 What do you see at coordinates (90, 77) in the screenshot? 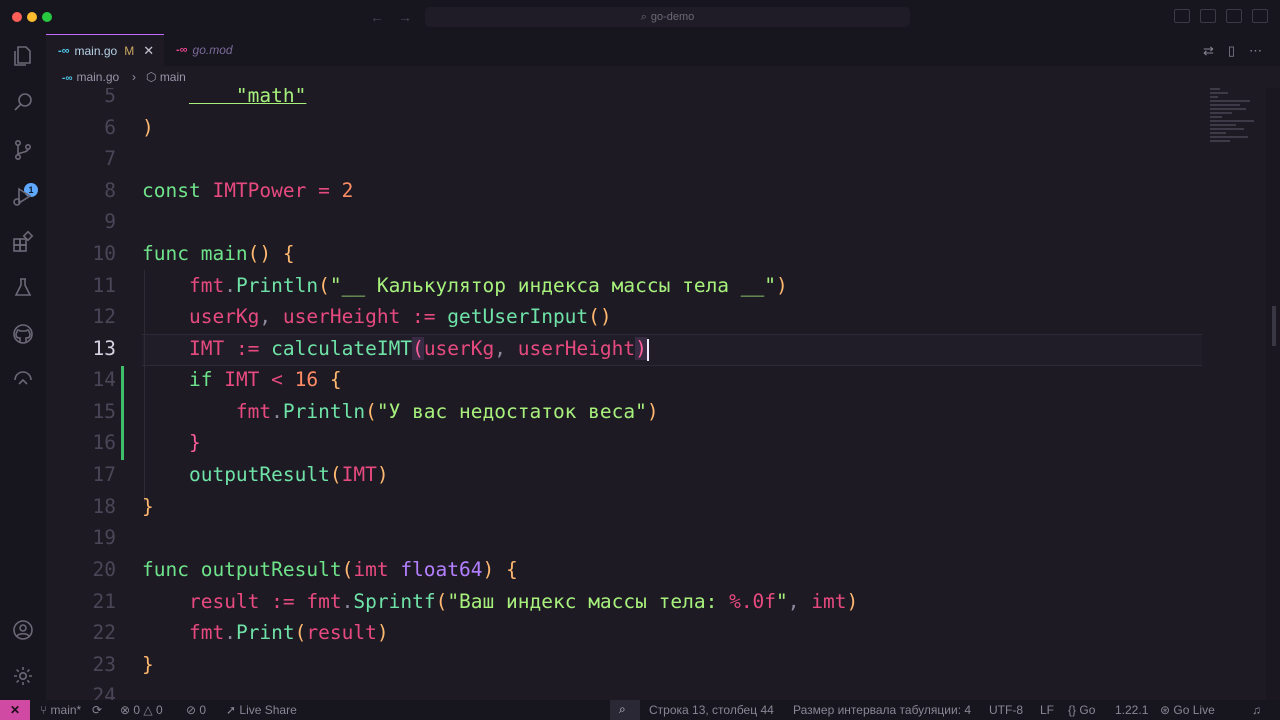
I see `breadcrumb-file: -∞ main.go` at bounding box center [90, 77].